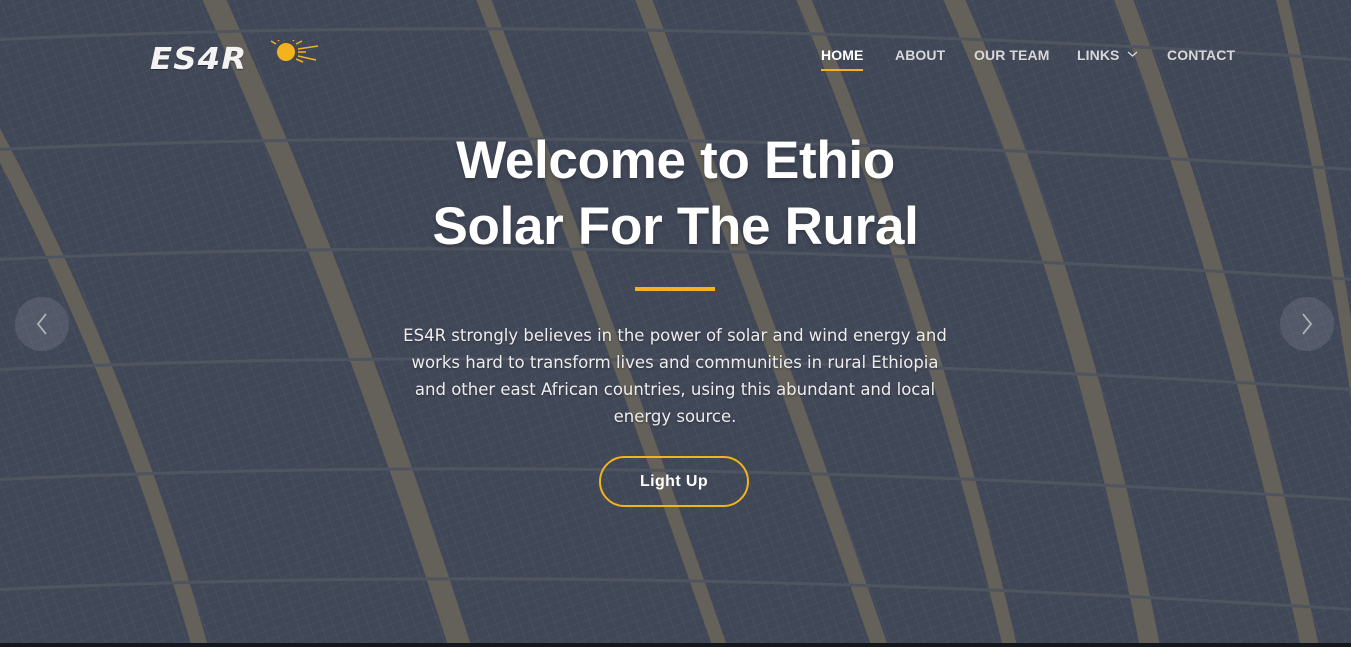  What do you see at coordinates (674, 481) in the screenshot?
I see `light-up-button: Light Up` at bounding box center [674, 481].